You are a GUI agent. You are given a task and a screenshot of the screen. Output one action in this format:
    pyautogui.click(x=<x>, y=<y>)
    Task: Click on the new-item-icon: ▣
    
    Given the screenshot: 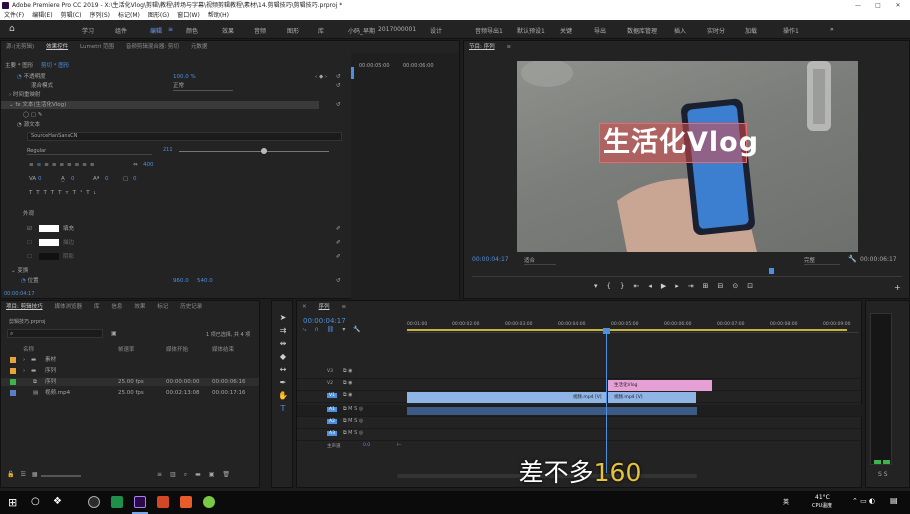 What is the action you would take?
    pyautogui.click(x=216, y=474)
    